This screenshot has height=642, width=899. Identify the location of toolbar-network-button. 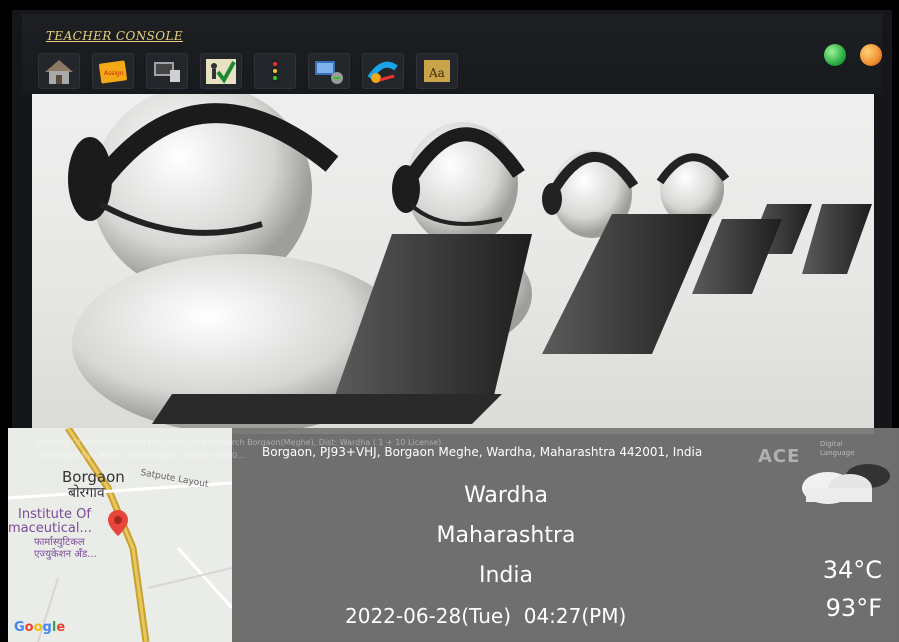
(329, 71).